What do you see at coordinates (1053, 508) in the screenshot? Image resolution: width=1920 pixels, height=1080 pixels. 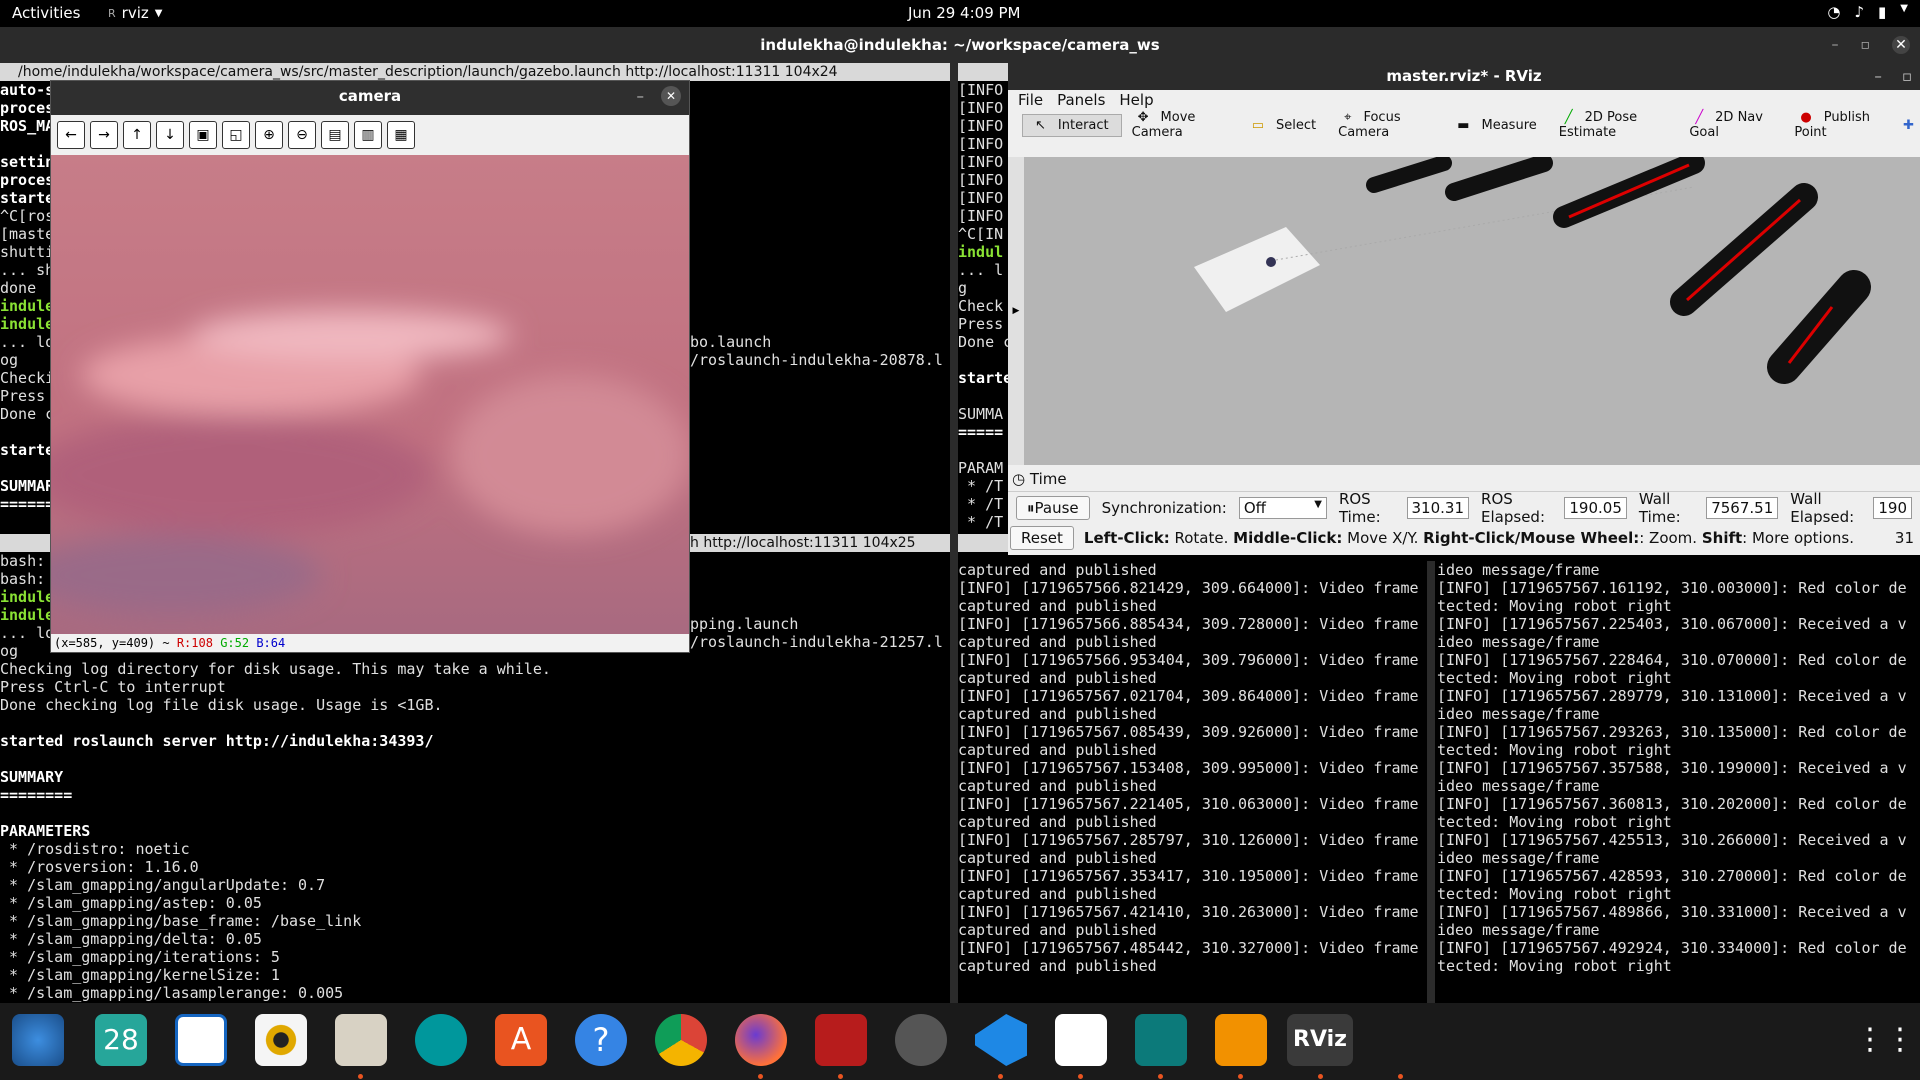 I see `pause-button: ⏸Pause` at bounding box center [1053, 508].